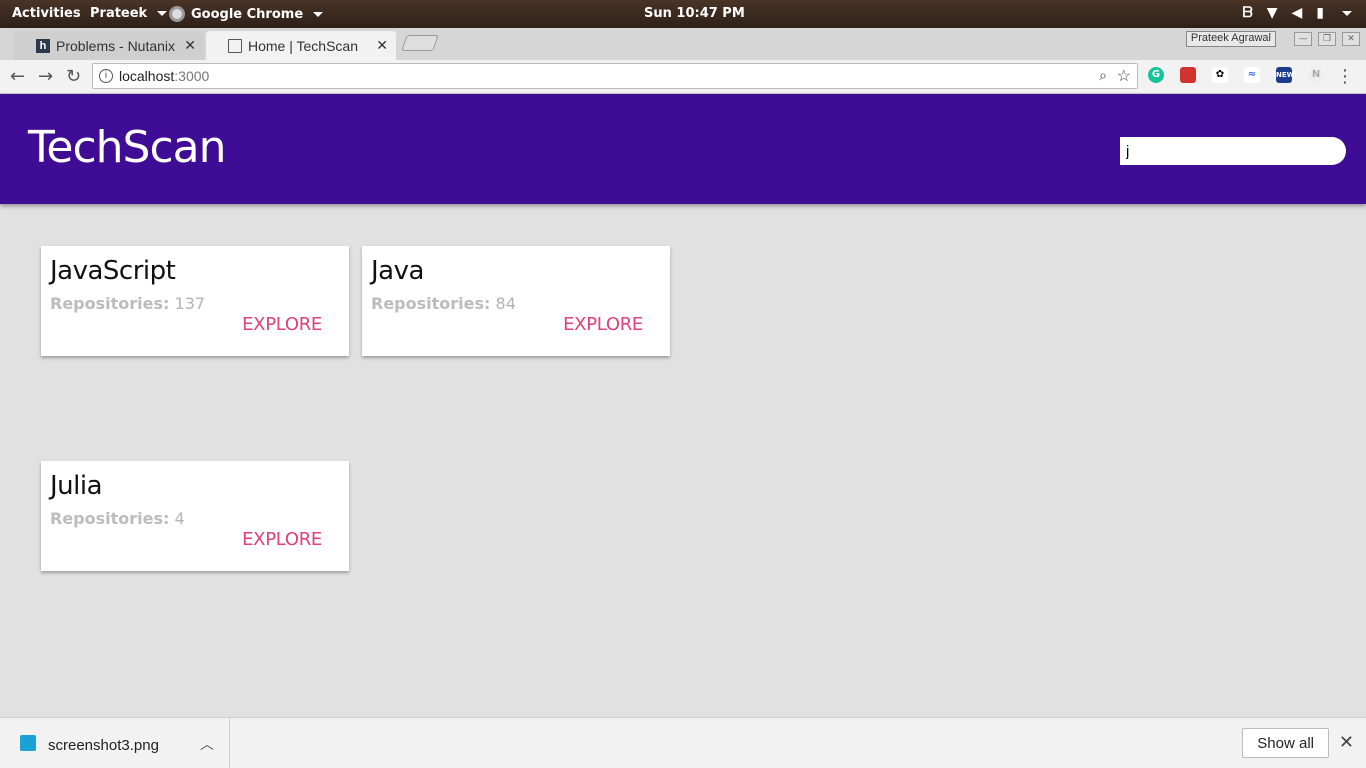 The image size is (1366, 768). I want to click on repositories-count: Repositories: 4, so click(117, 518).